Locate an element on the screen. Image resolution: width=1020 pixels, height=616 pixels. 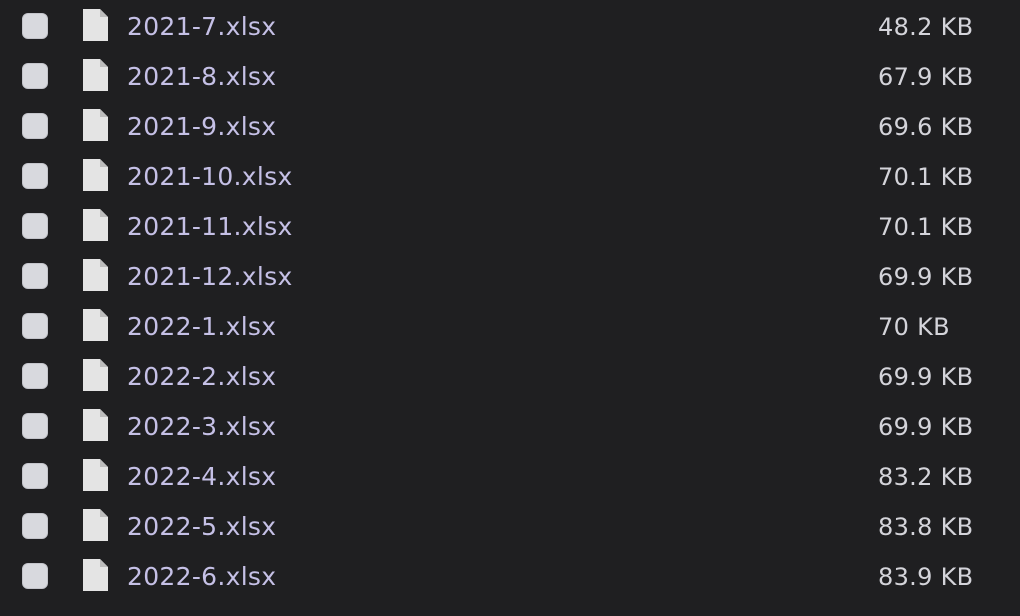
file-row: 2022-1.xlsx 70 KB is located at coordinates (510, 327).